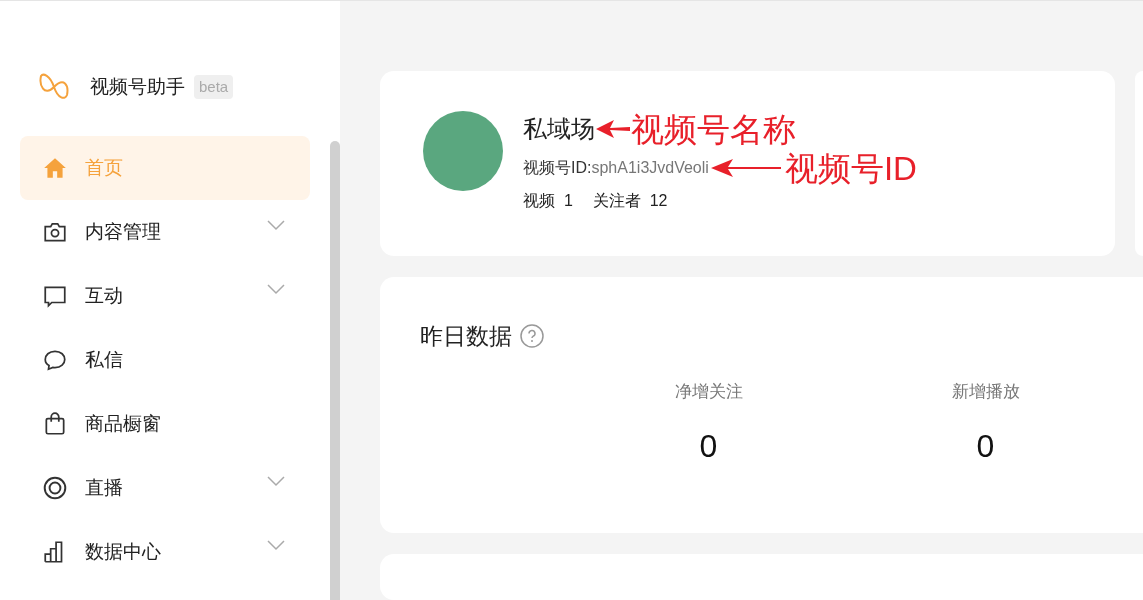 This screenshot has width=1143, height=600. Describe the element at coordinates (850, 168) in the screenshot. I see `annotation-label: 视频号ID` at that location.